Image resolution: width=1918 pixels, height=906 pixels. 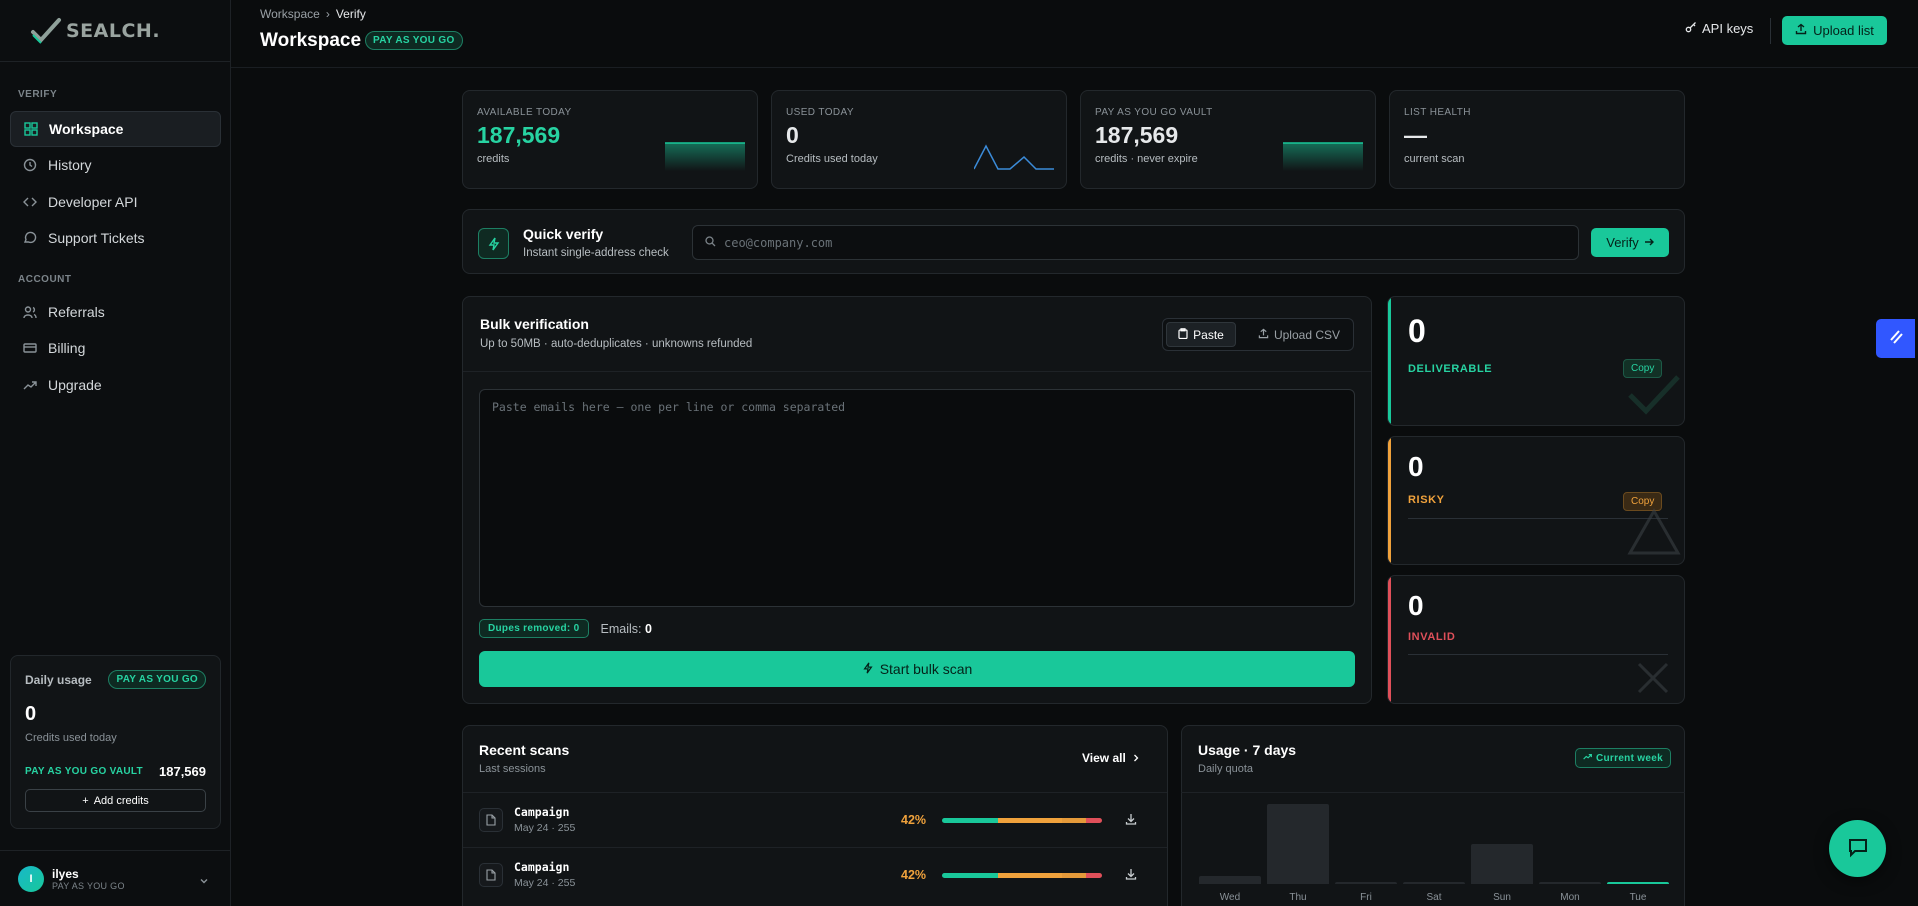 What do you see at coordinates (204, 881) in the screenshot?
I see `chevron-down-icon` at bounding box center [204, 881].